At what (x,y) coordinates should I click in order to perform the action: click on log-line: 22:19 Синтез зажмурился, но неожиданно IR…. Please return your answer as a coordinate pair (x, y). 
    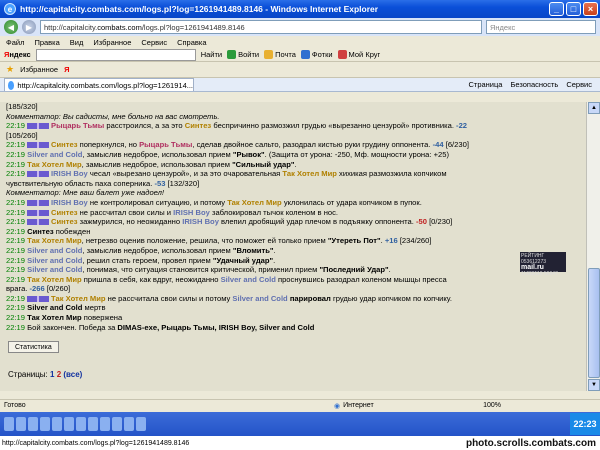
    Looking at the image, I should click on (293, 222).